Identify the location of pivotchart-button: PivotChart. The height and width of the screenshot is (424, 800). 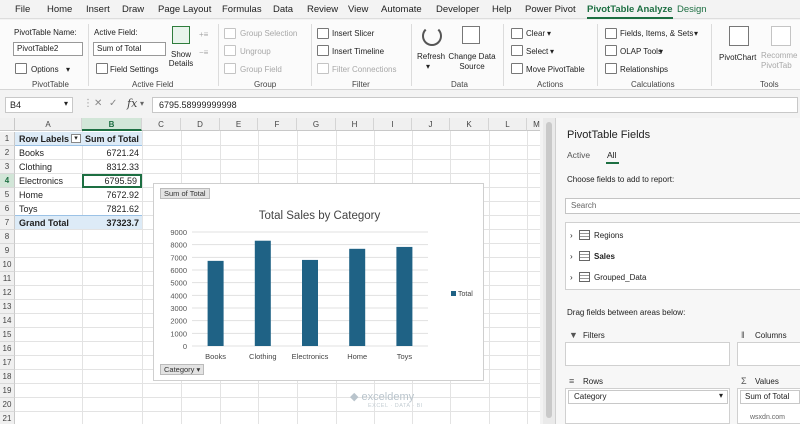
(737, 57).